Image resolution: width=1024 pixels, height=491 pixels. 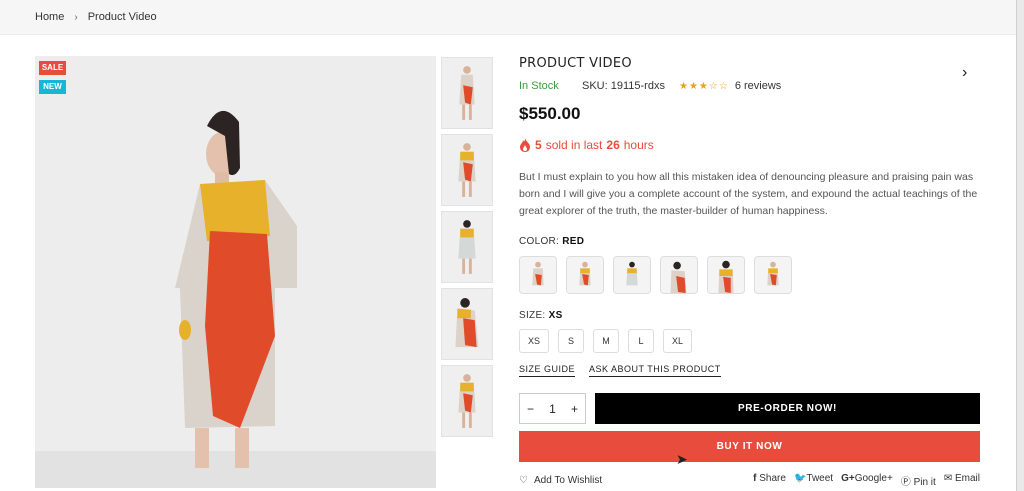 I want to click on size-option-xs: XS, so click(x=534, y=341).